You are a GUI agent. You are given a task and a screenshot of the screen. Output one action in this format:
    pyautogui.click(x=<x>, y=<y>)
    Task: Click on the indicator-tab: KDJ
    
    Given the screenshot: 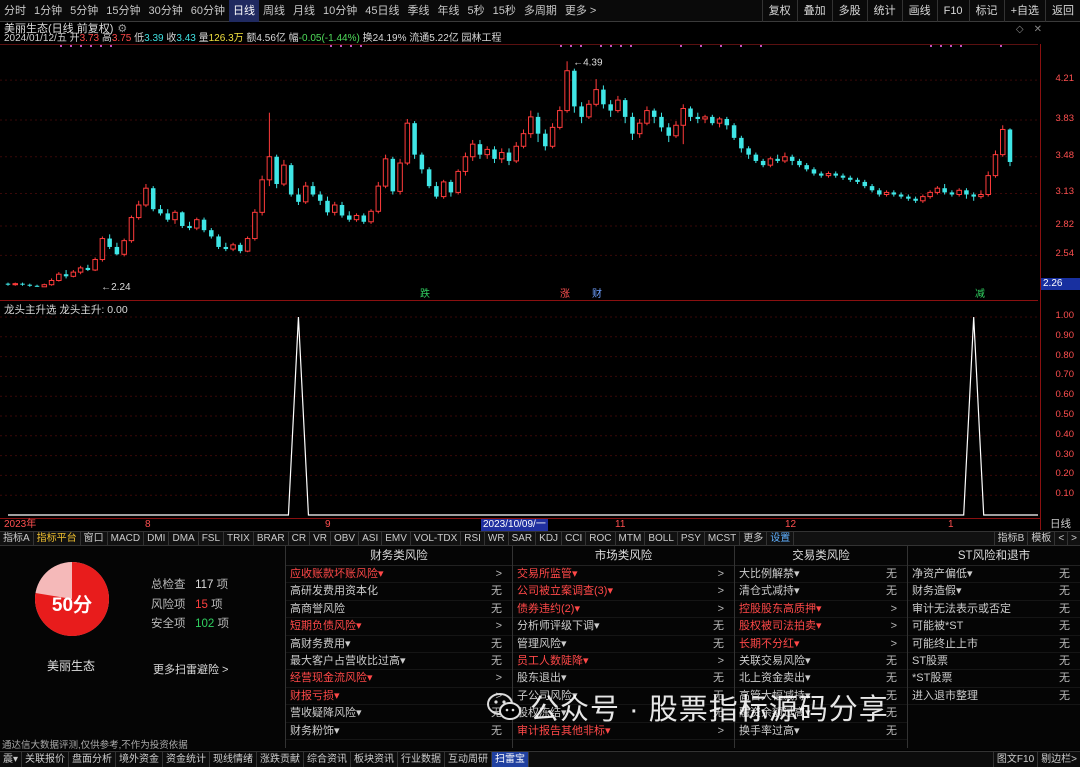 What is the action you would take?
    pyautogui.click(x=549, y=538)
    